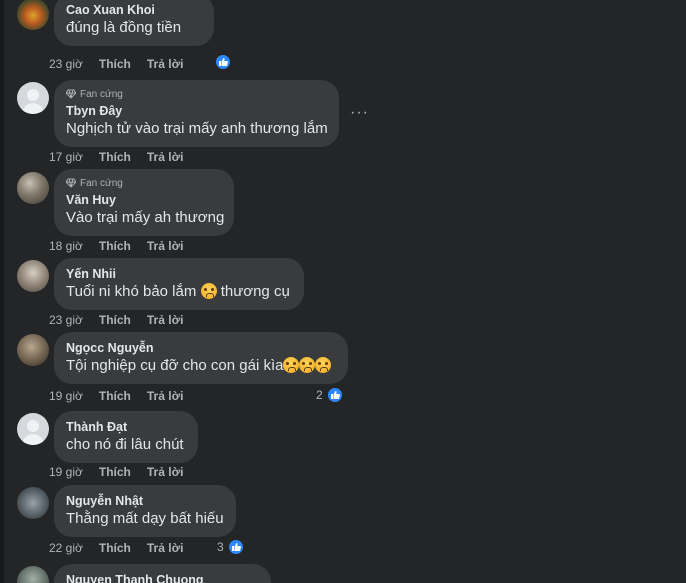 The image size is (686, 583). I want to click on comment-text: Vào trại mấy ah thương, so click(145, 217).